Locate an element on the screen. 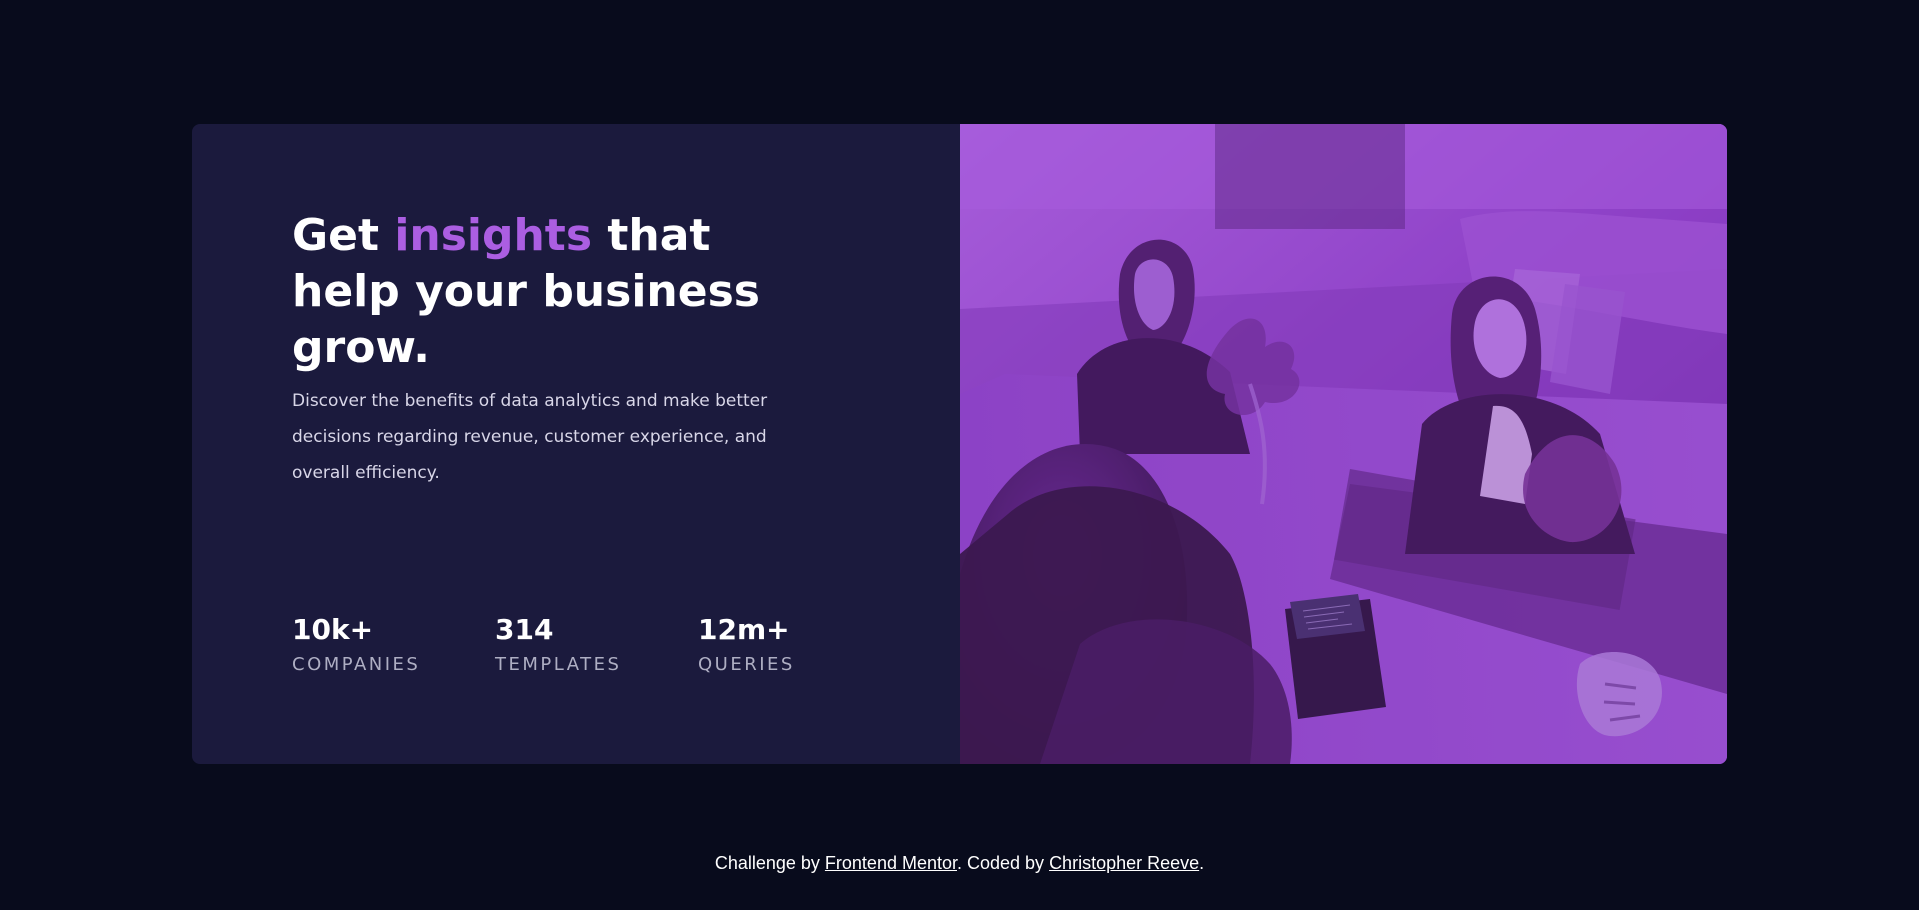  stat-label: TEMPLATES is located at coordinates (558, 664).